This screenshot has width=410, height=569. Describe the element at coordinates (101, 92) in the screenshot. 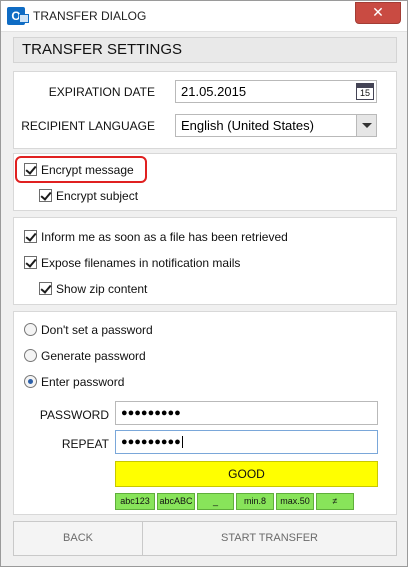

I see `expiration-date-label: EXPIRATION DATE` at that location.